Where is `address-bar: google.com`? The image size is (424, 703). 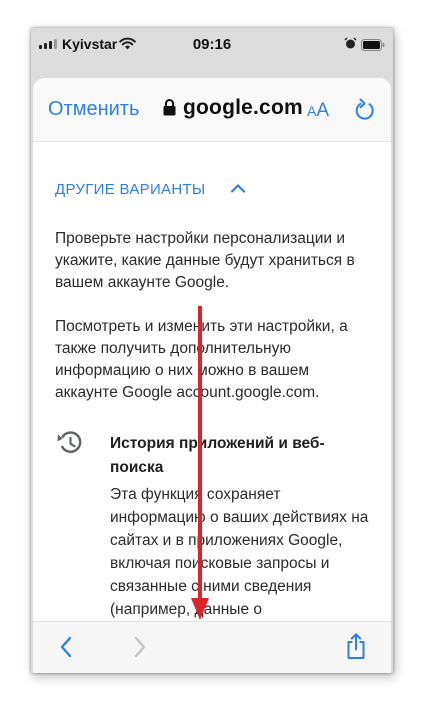
address-bar: google.com is located at coordinates (233, 108).